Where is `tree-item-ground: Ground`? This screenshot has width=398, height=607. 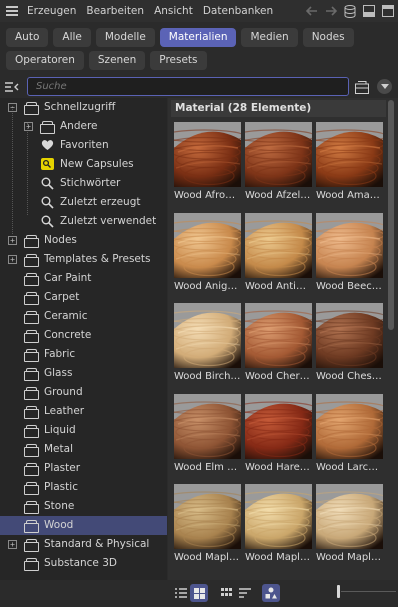 tree-item-ground: Ground is located at coordinates (83, 392).